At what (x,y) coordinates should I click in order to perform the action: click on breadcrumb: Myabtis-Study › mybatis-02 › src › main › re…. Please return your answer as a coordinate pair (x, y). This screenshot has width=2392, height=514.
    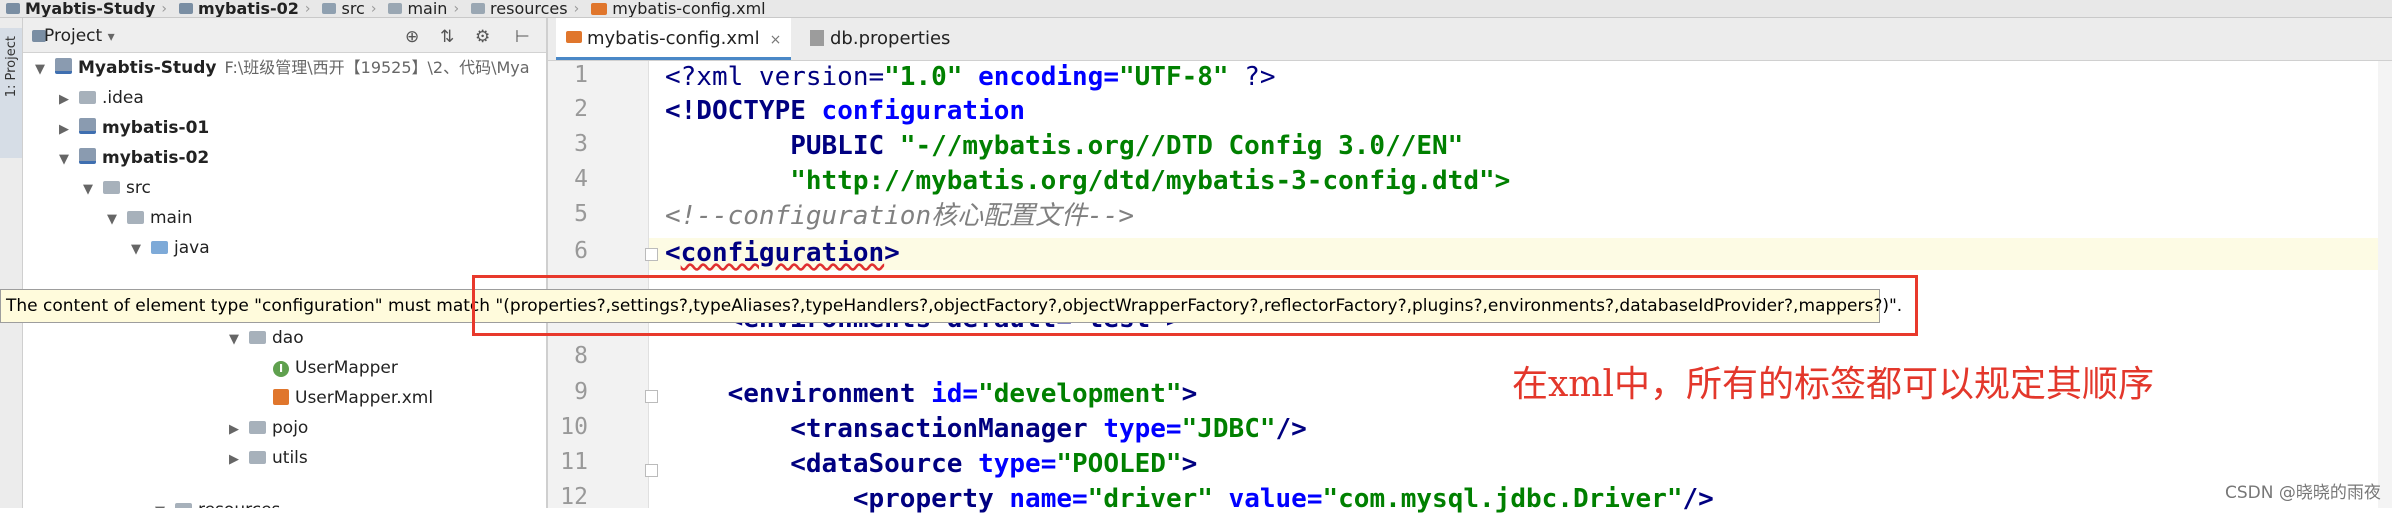
    Looking at the image, I should click on (1196, 9).